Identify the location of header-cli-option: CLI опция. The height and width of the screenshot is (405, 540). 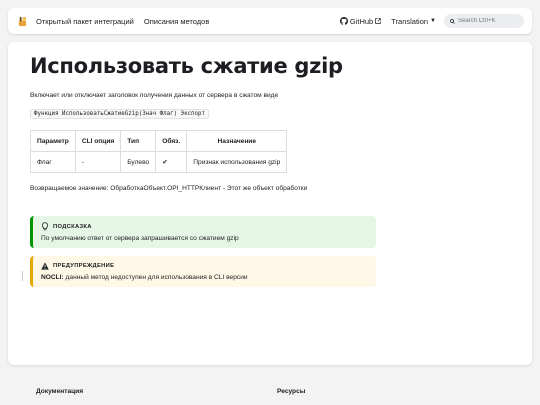
(98, 141).